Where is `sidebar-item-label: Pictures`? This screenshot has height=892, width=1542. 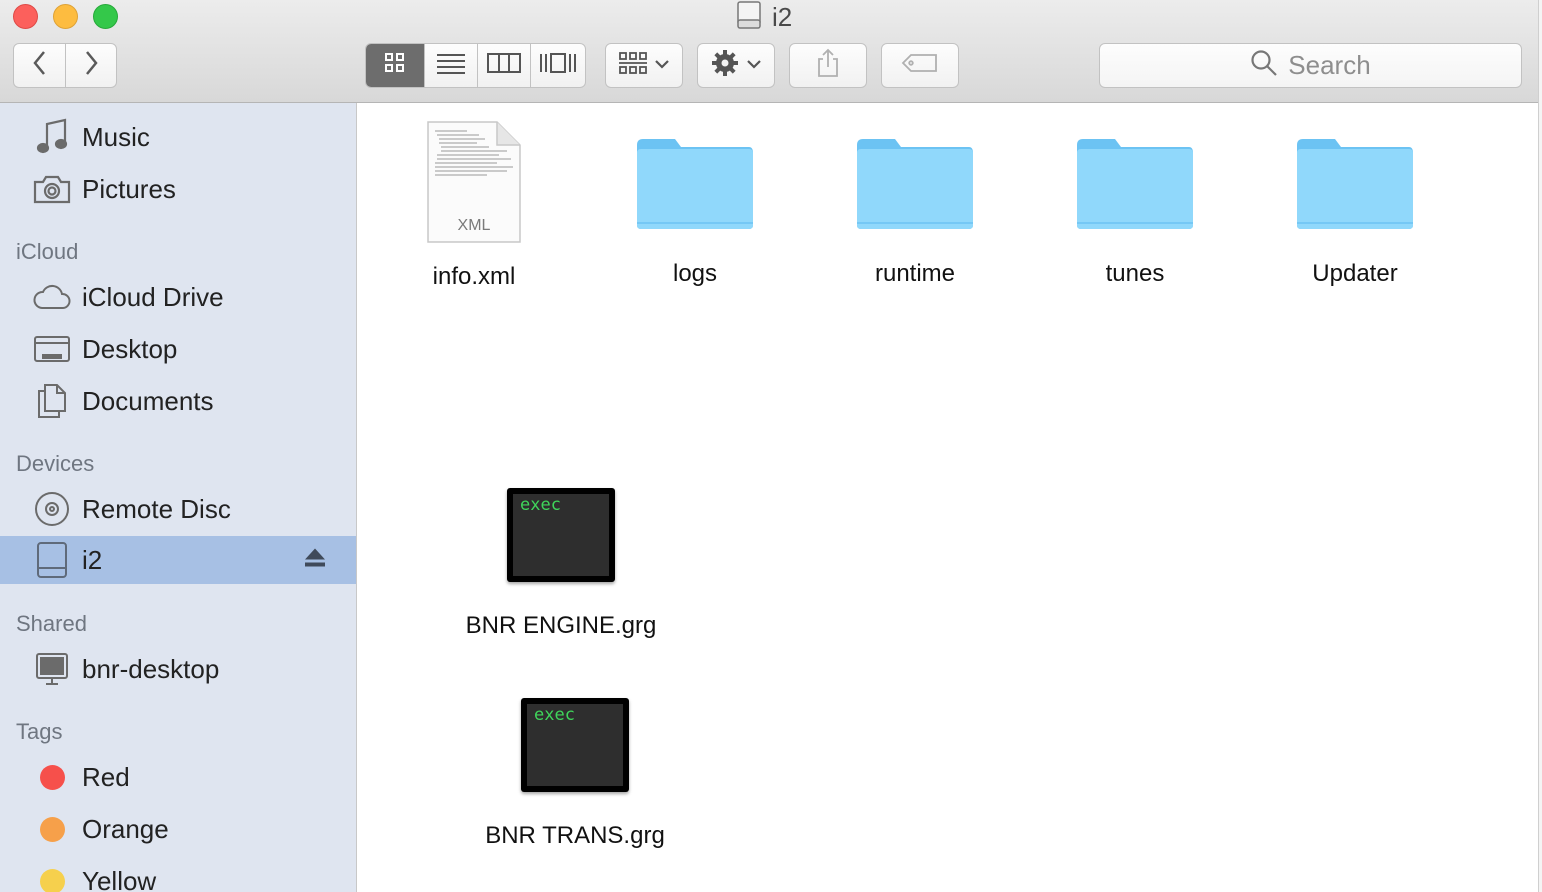 sidebar-item-label: Pictures is located at coordinates (129, 188).